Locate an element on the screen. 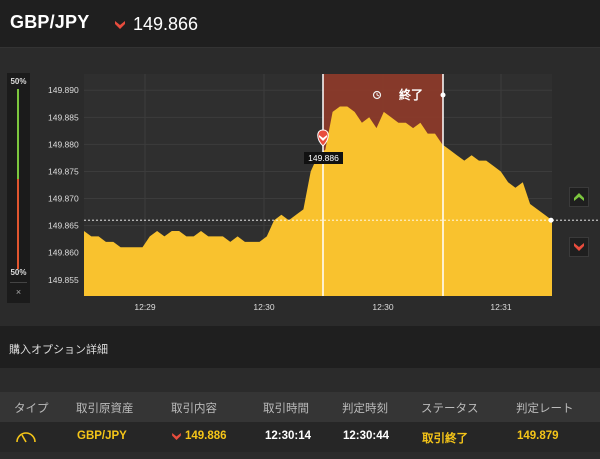  gauge-icon is located at coordinates (26, 437).